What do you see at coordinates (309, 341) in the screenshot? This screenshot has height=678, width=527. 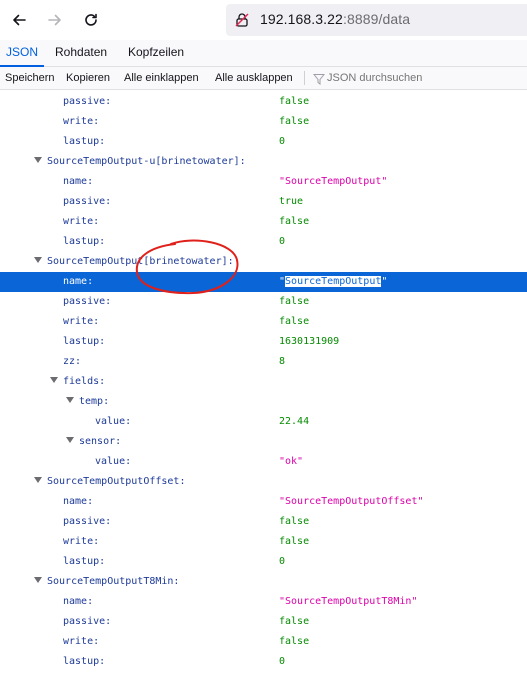 I see `json-value: 1630131909` at bounding box center [309, 341].